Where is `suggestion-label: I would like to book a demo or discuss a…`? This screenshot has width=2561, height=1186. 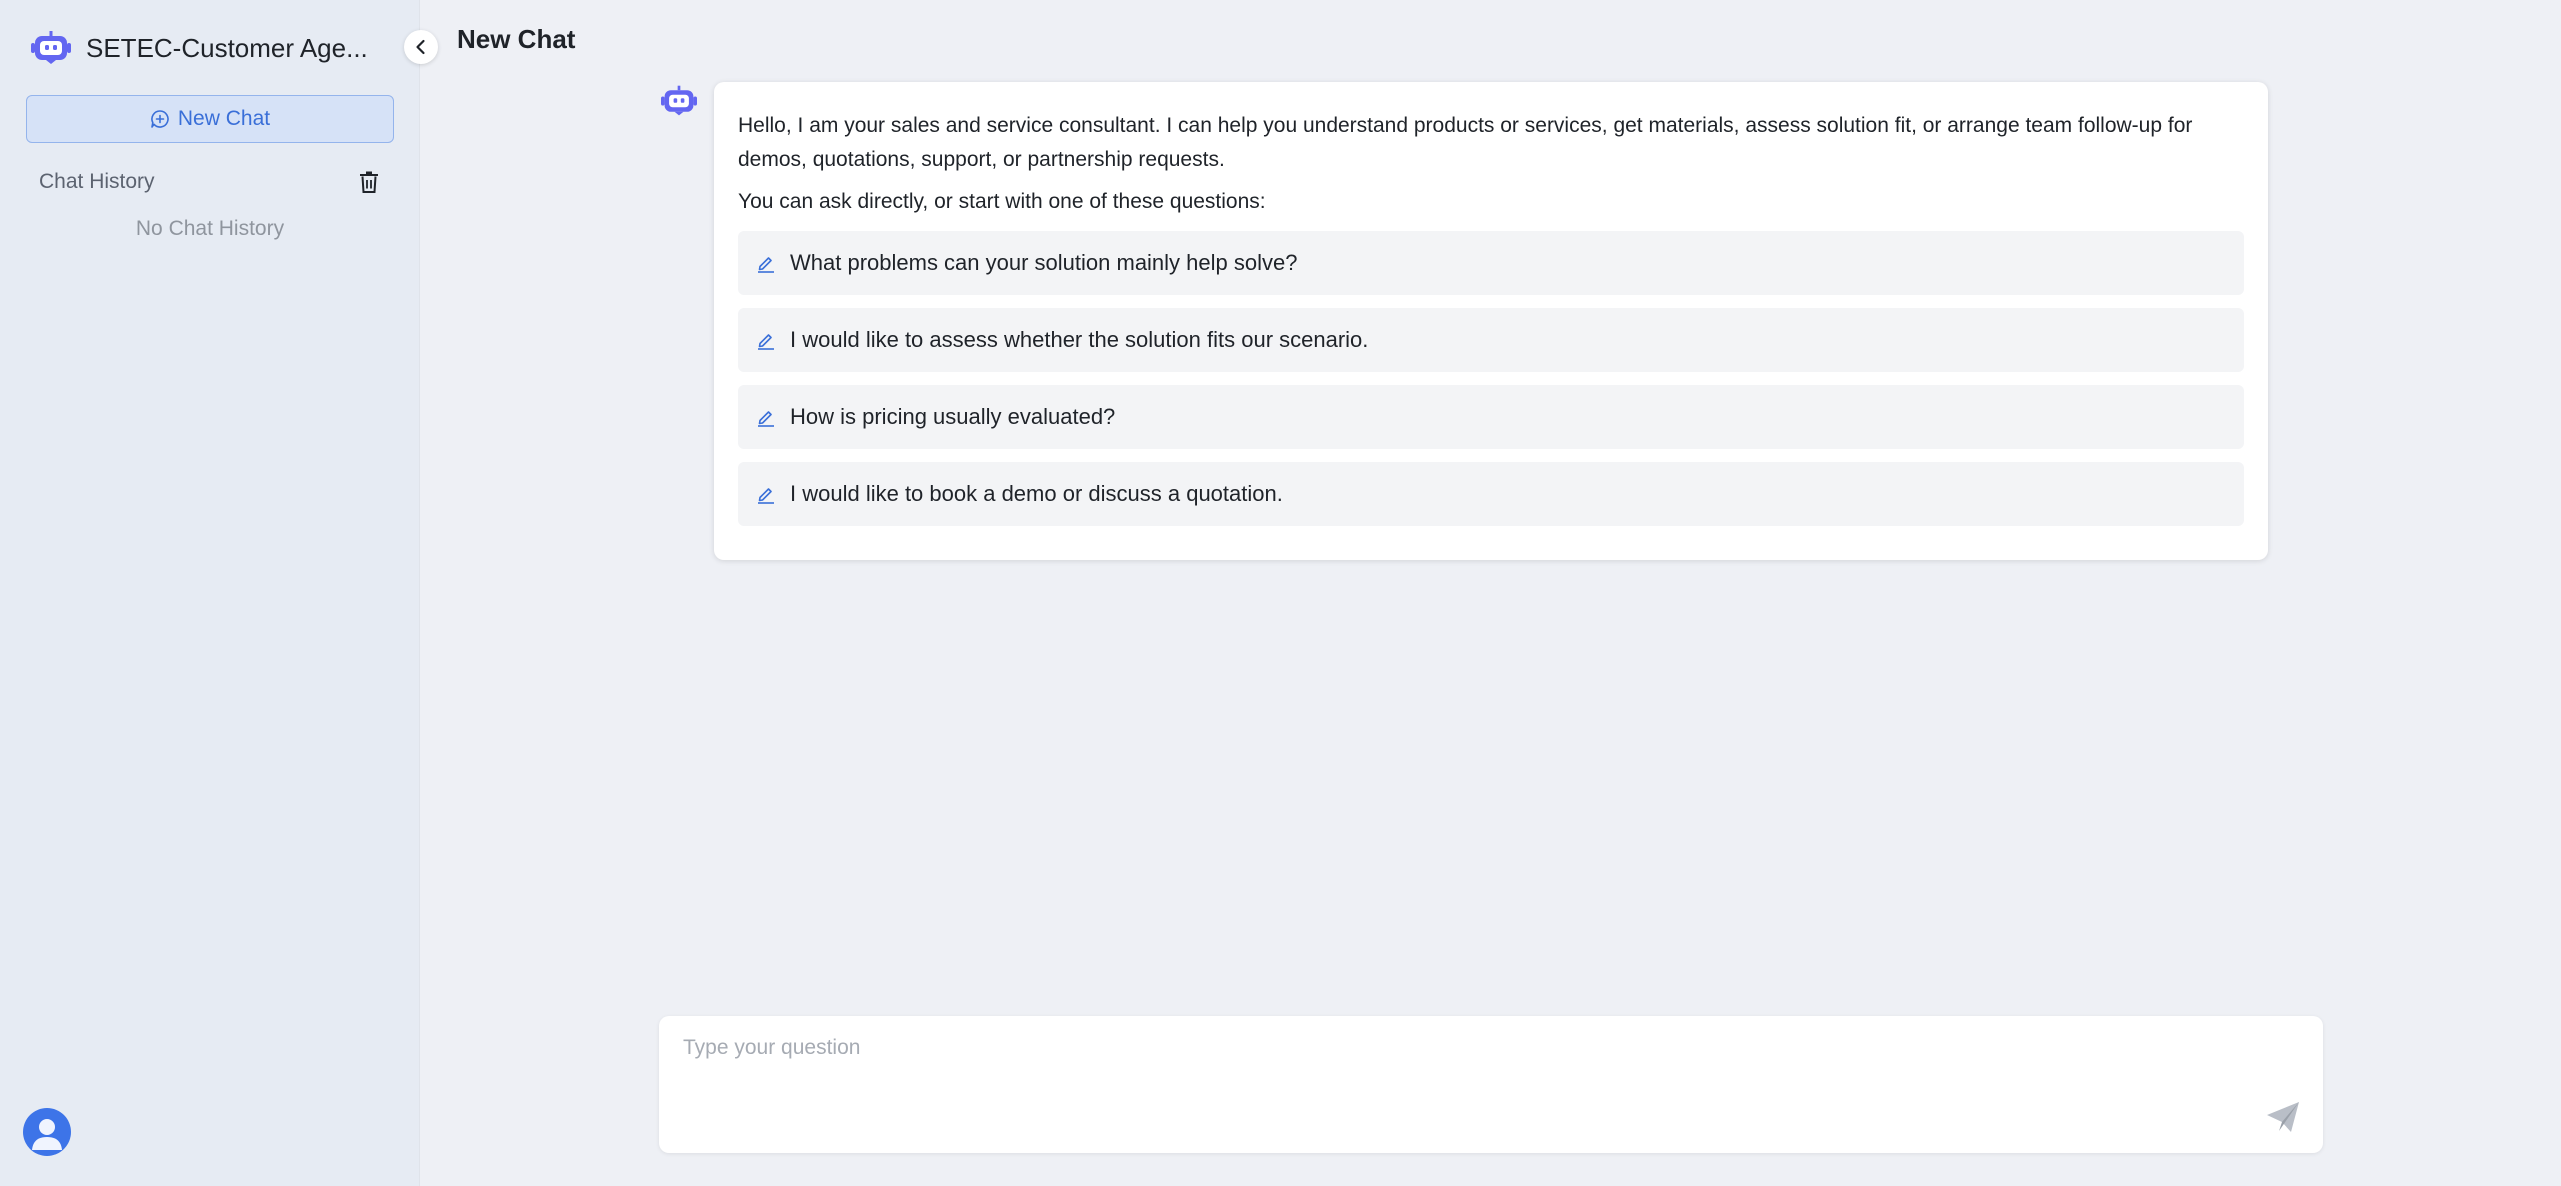
suggestion-label: I would like to book a demo or discuss a… is located at coordinates (1036, 493).